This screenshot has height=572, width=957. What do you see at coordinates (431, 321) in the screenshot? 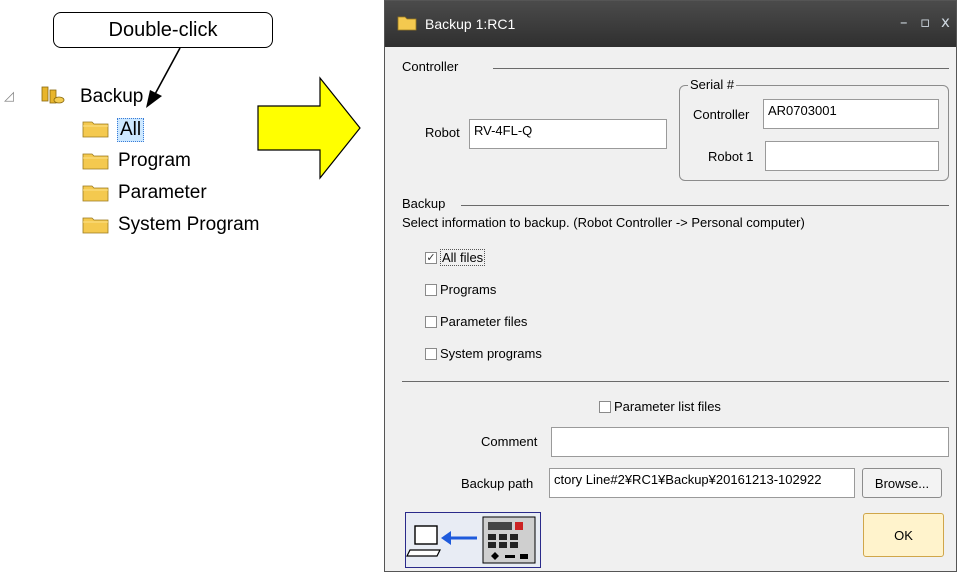
I see `parameter-files-checkbox` at bounding box center [431, 321].